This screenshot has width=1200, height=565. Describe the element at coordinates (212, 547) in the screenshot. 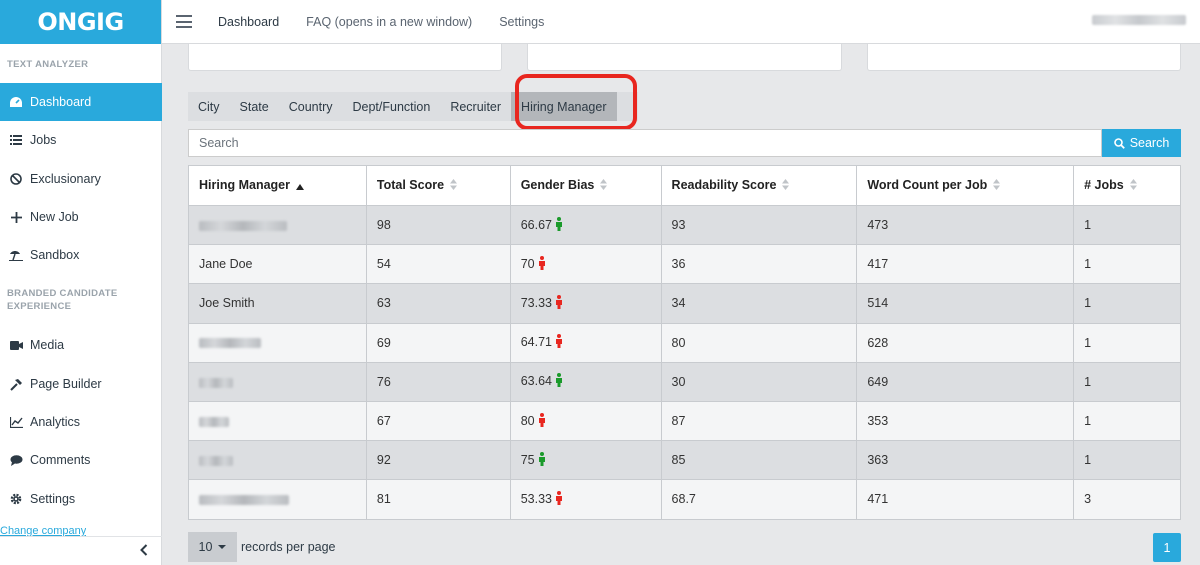

I see `records-per-page-select: 10` at that location.